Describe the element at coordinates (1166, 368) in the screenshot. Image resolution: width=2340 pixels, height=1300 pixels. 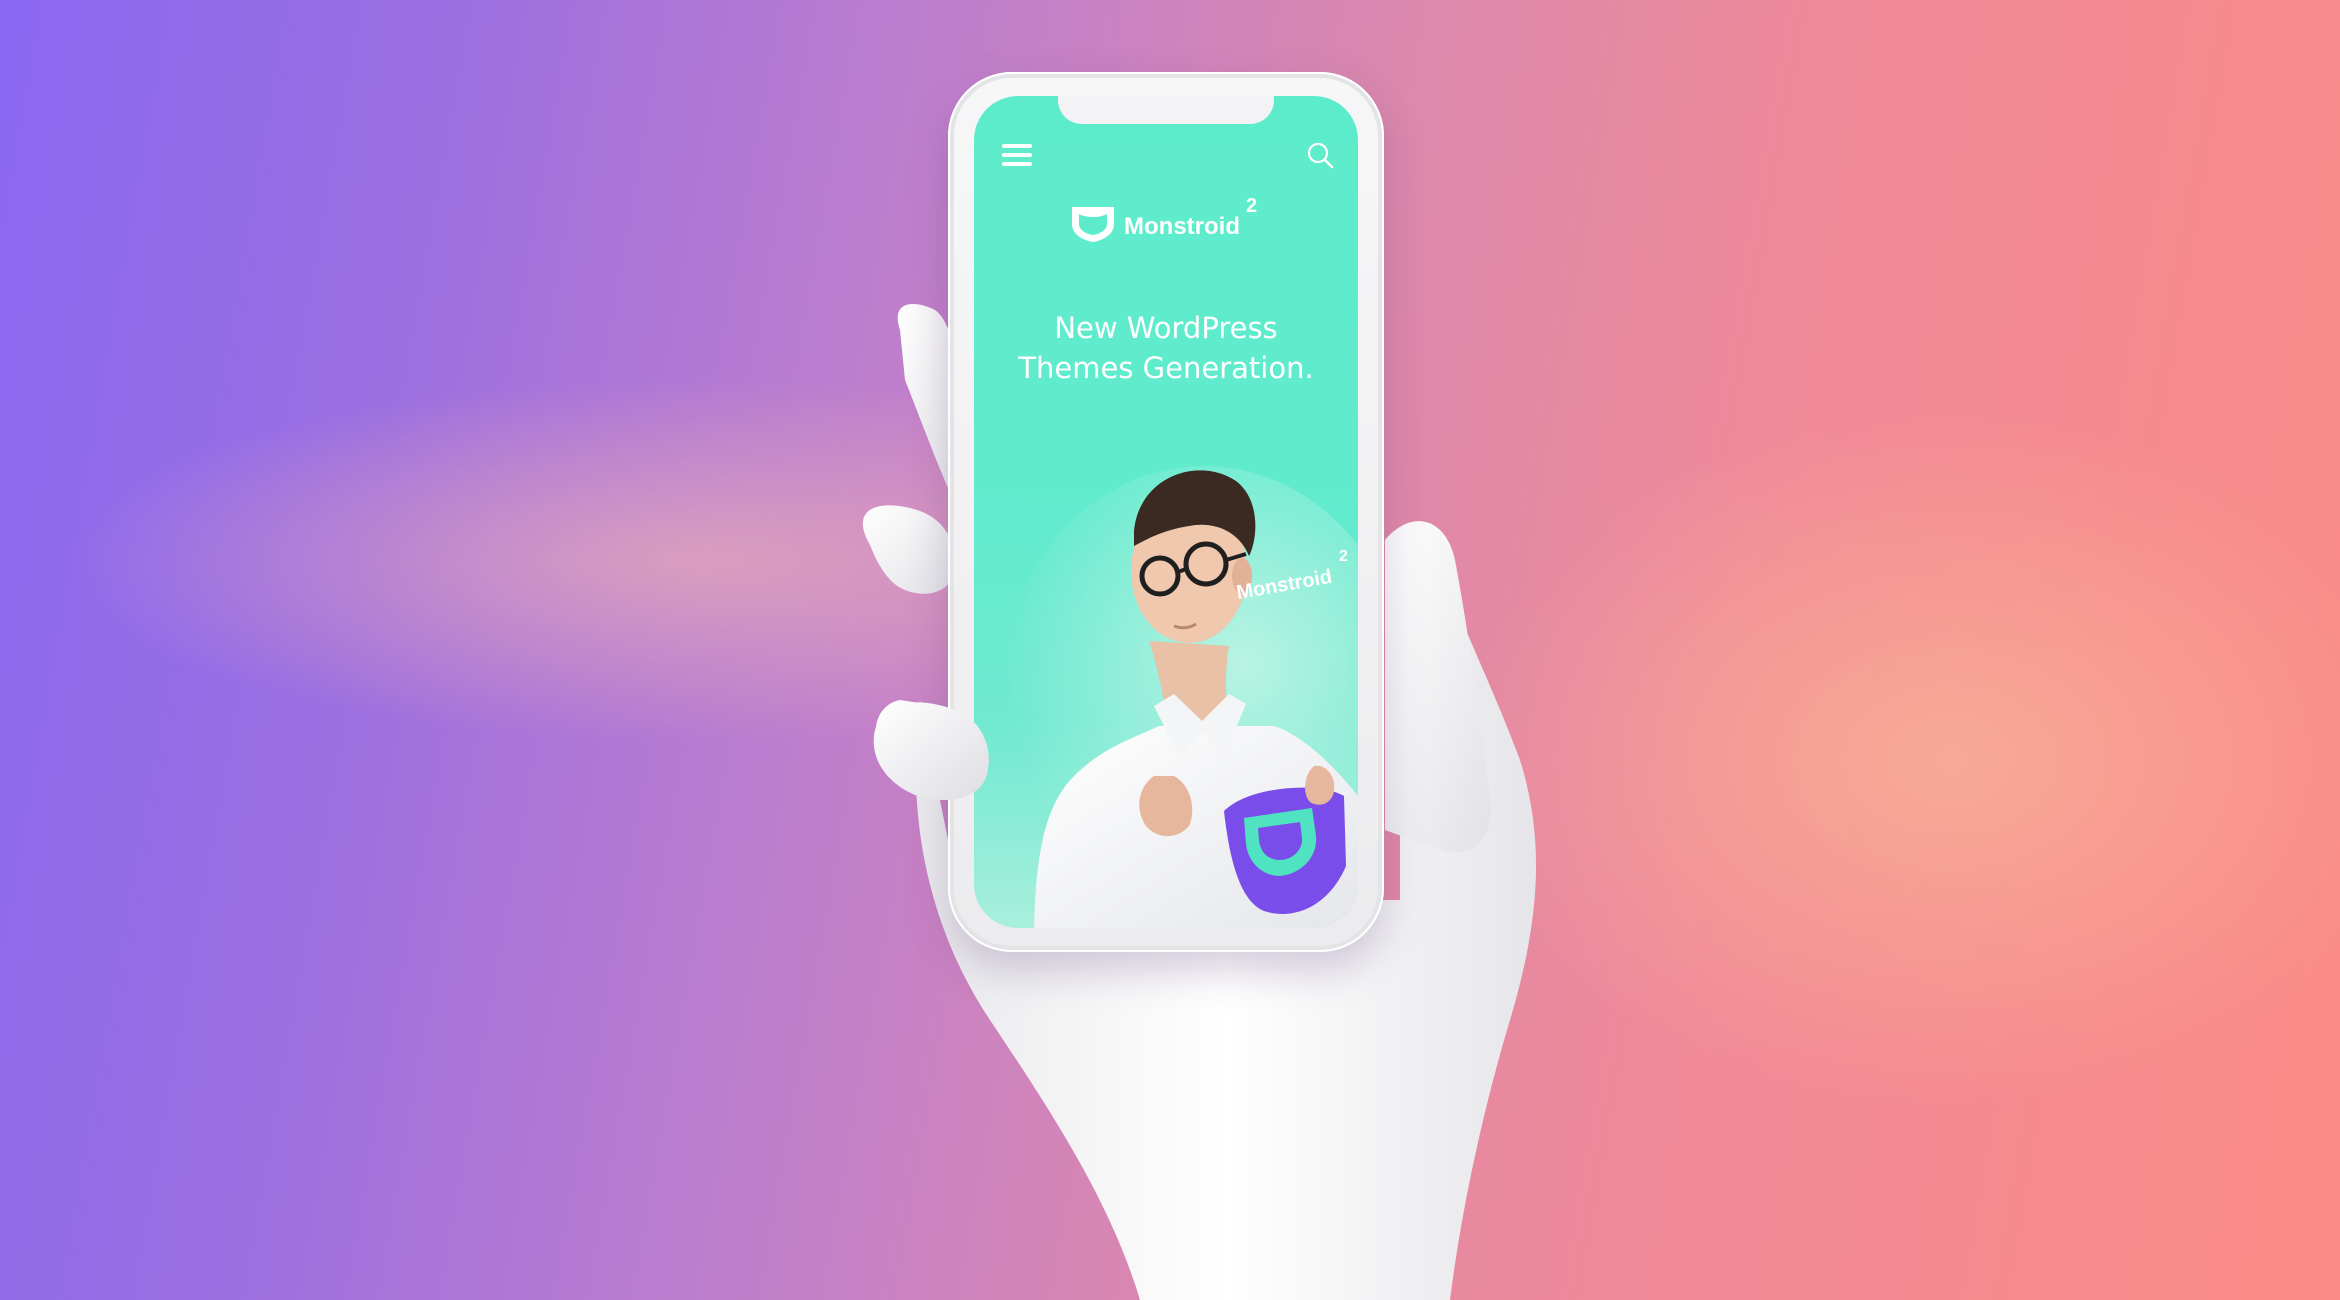
I see `headline-line-2: Themes Generation.` at that location.